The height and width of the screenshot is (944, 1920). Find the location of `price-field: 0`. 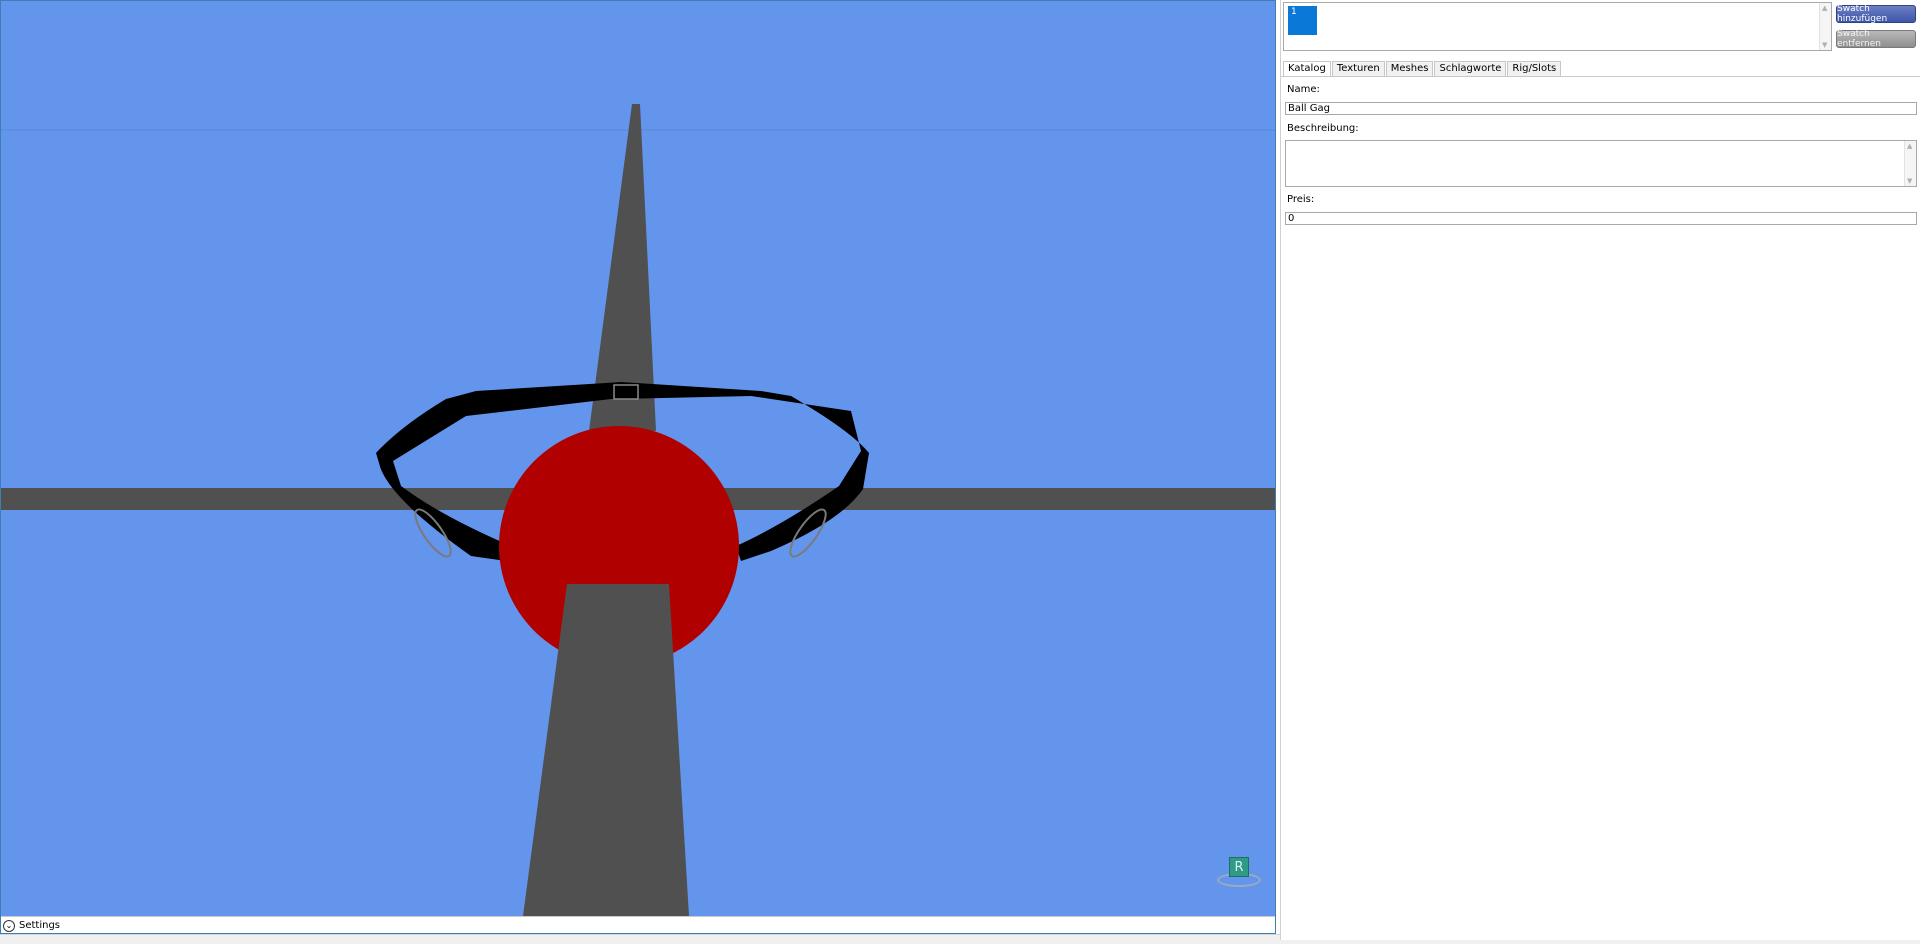

price-field: 0 is located at coordinates (1601, 218).